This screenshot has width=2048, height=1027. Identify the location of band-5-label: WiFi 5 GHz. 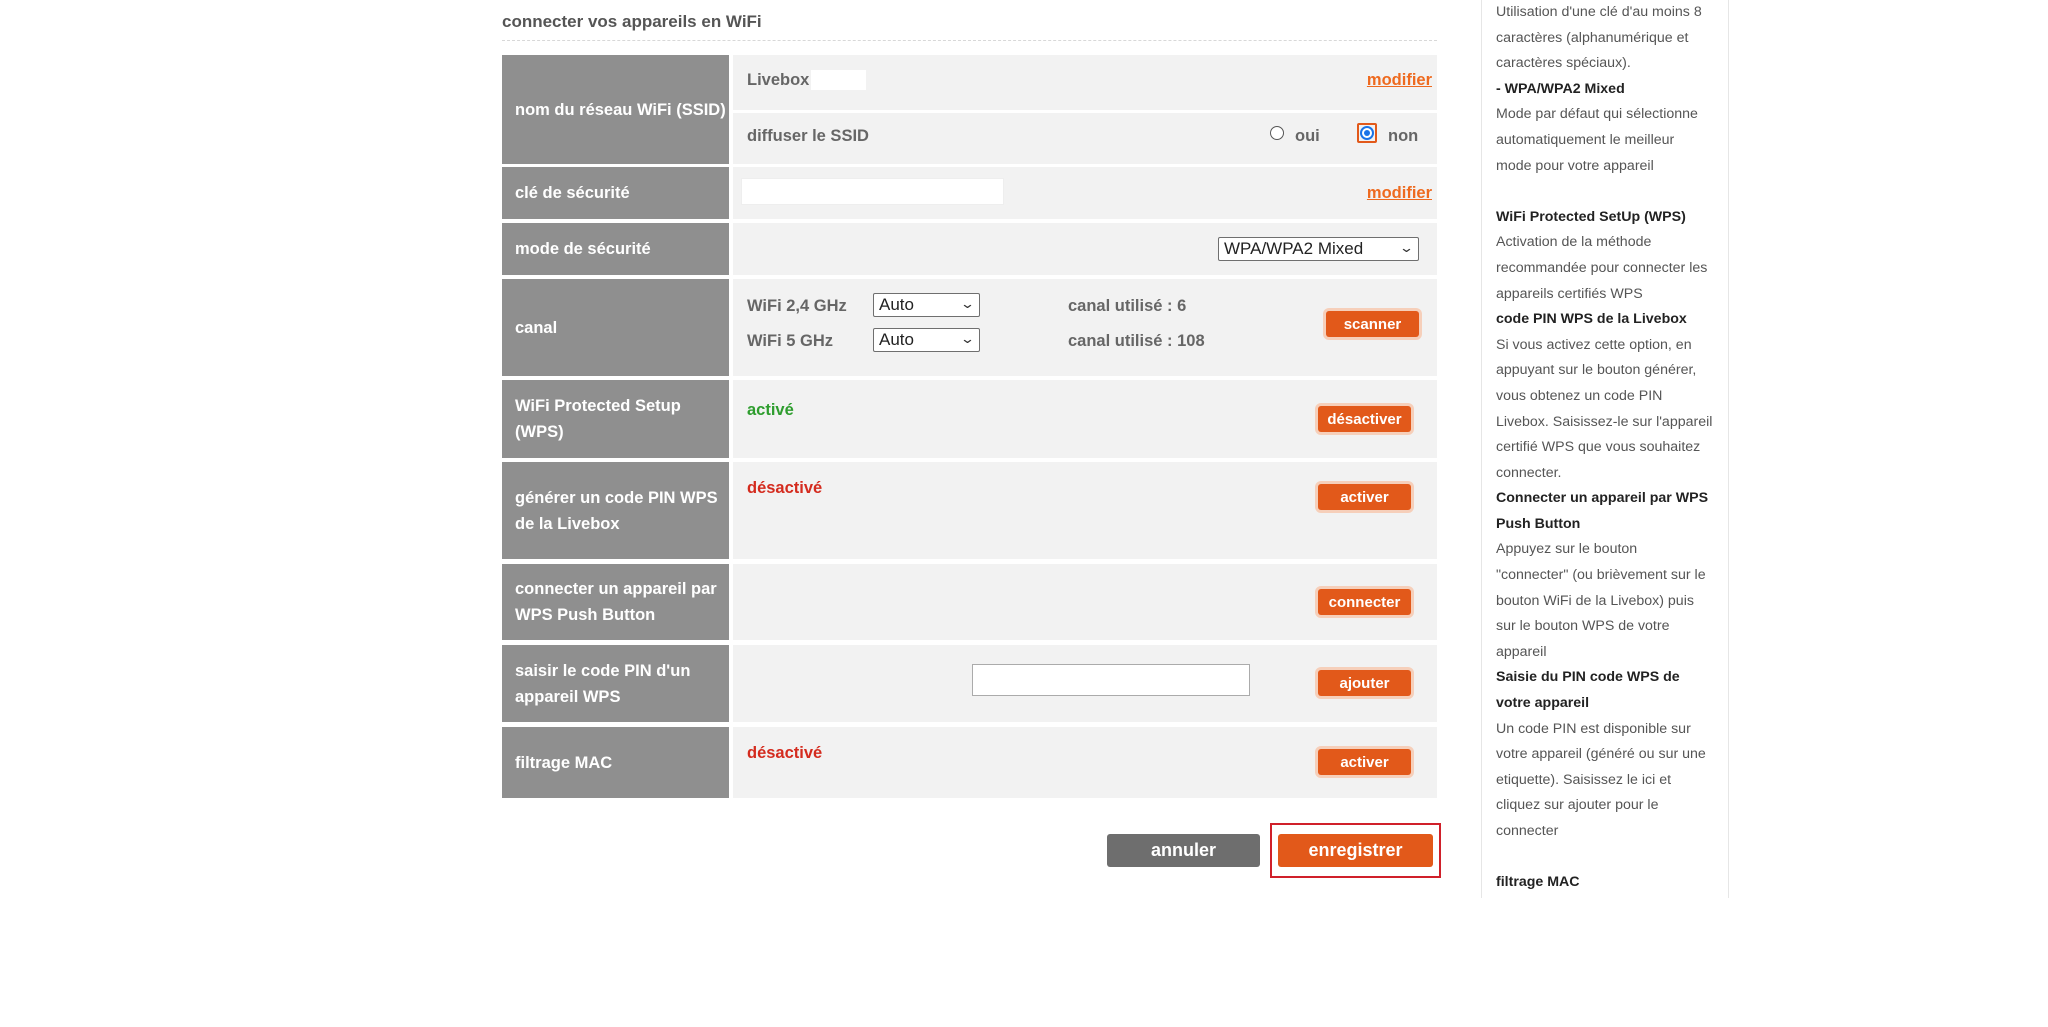
(790, 341).